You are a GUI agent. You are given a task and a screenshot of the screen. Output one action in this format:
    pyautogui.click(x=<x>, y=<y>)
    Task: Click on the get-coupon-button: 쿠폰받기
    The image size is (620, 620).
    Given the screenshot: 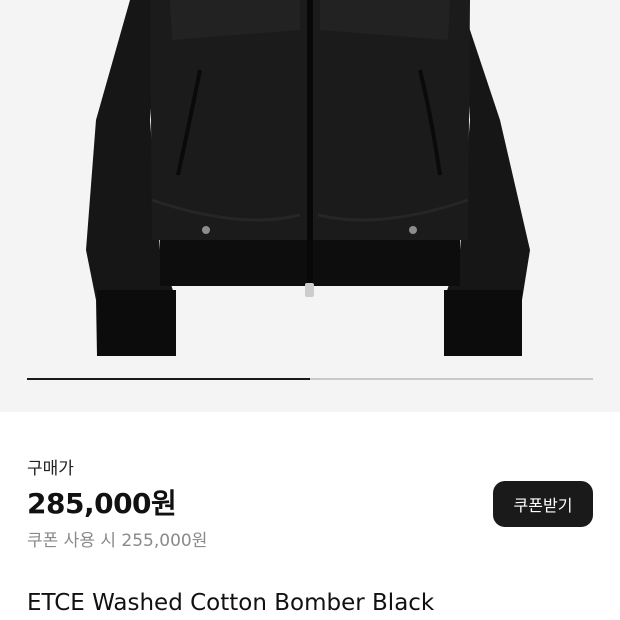 What is the action you would take?
    pyautogui.click(x=543, y=504)
    